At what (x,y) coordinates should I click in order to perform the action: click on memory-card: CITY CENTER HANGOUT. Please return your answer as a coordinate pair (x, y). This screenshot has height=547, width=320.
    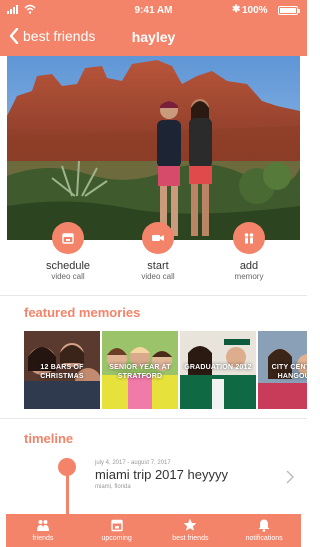
    Looking at the image, I should click on (282, 370).